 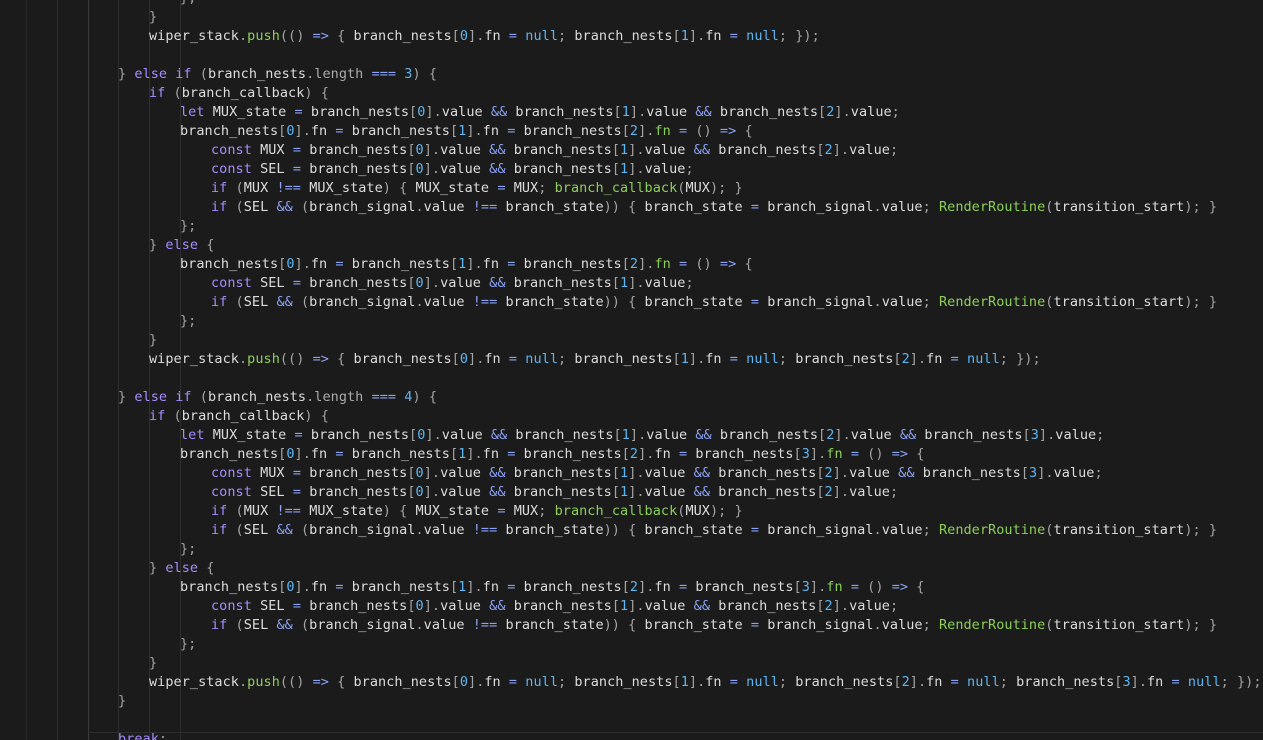 I want to click on code-token: (), so click(x=875, y=454).